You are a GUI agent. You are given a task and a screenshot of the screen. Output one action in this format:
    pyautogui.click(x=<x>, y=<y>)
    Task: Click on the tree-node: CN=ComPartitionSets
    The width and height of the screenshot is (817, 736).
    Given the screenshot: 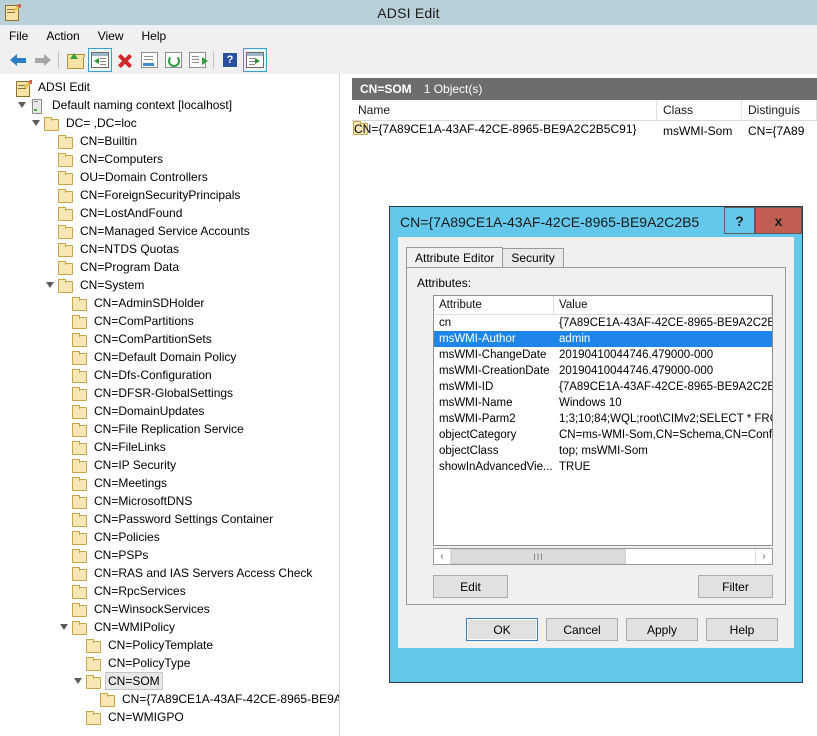 What is the action you would take?
    pyautogui.click(x=170, y=339)
    